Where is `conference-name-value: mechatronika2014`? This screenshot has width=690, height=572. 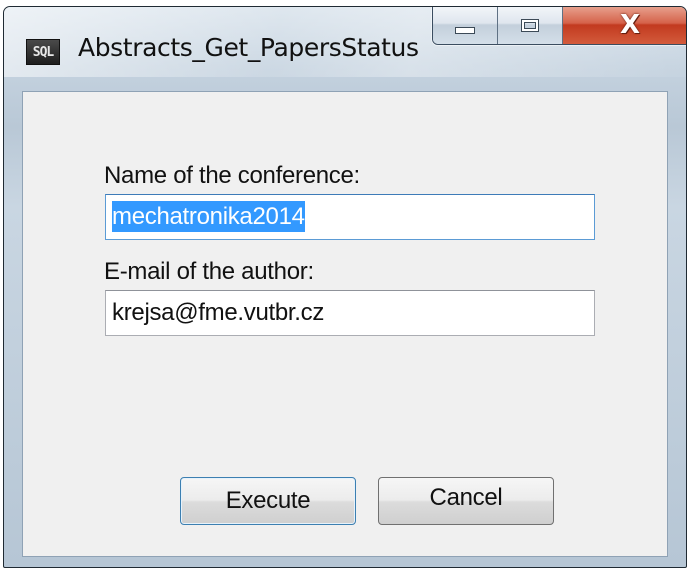
conference-name-value: mechatronika2014 is located at coordinates (208, 216).